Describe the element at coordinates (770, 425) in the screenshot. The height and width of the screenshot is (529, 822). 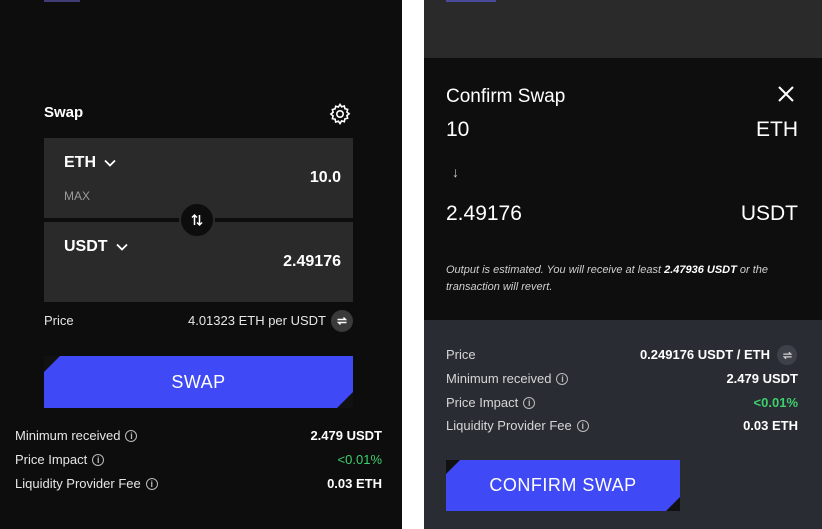
I see `confirm-lp-fee-value: 0.03 ETH` at that location.